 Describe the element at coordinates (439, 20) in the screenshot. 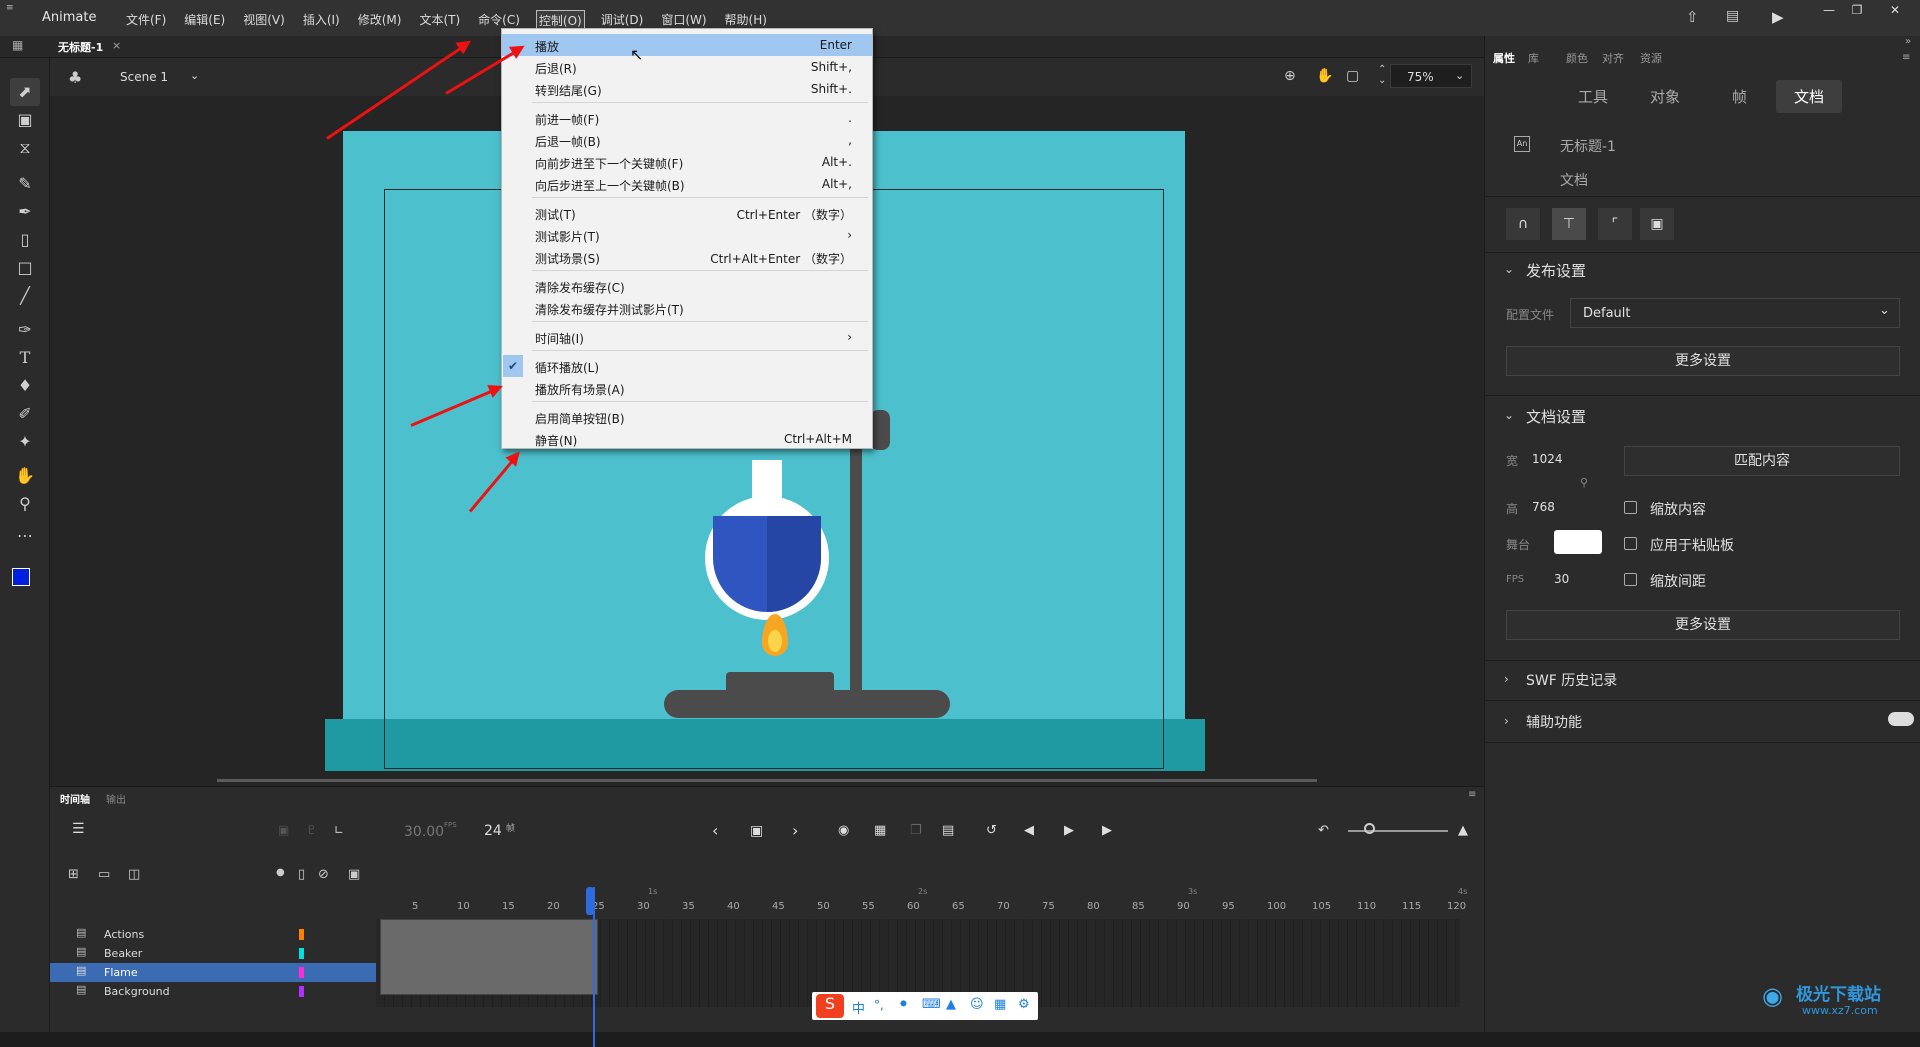

I see `menu-text: 文本(T)` at that location.